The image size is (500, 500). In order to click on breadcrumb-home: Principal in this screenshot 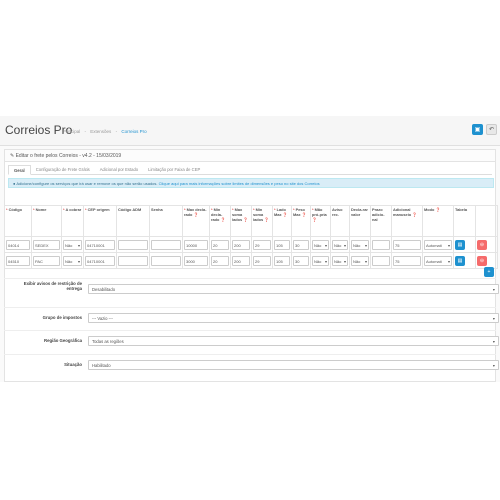, I will do `click(71, 131)`.